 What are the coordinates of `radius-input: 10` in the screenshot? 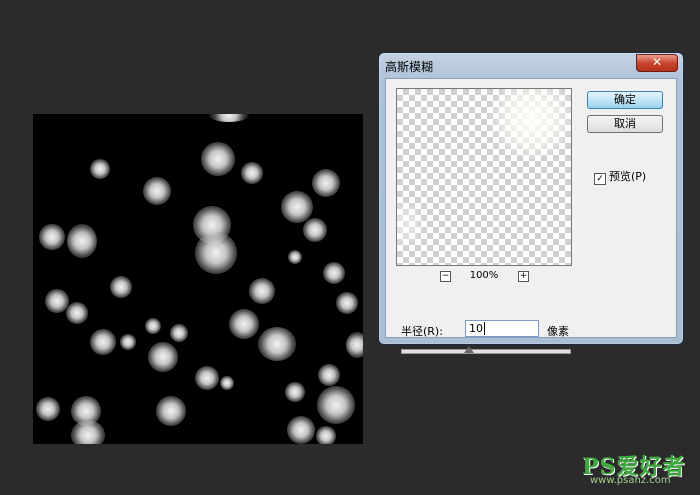 It's located at (502, 328).